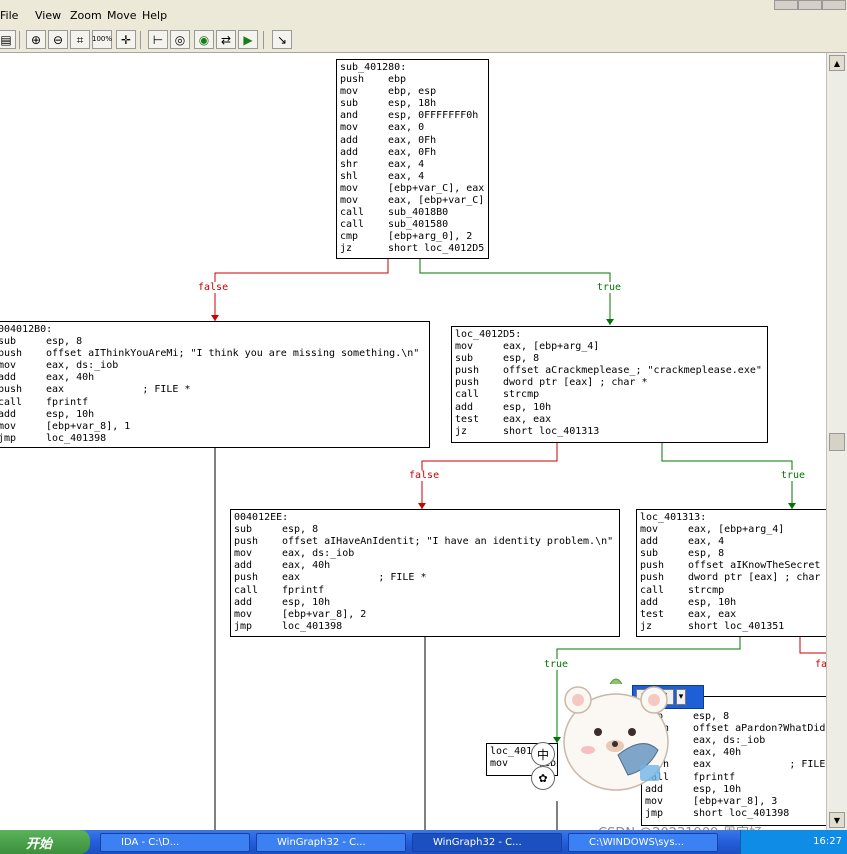 The image size is (847, 854). Describe the element at coordinates (423, 14) in the screenshot. I see `menu-bar: File View Zoom Move Help` at that location.